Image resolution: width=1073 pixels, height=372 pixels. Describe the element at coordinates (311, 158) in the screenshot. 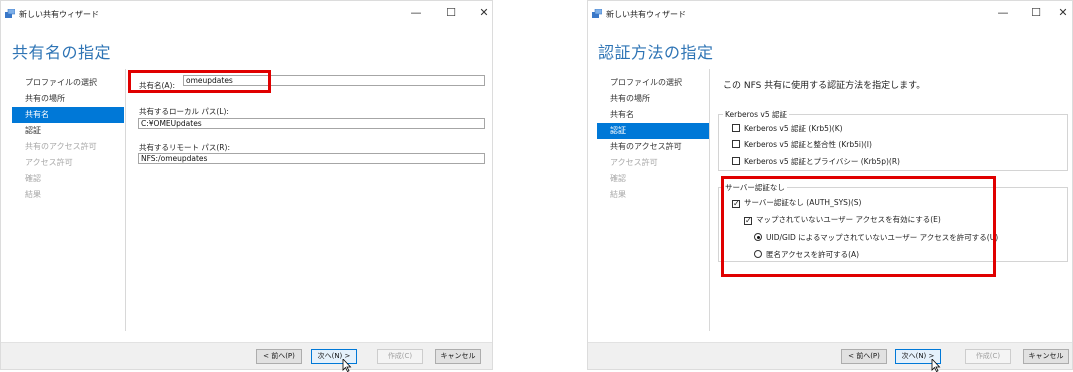

I see `remote-path-field: NFS:/omeupdates` at that location.